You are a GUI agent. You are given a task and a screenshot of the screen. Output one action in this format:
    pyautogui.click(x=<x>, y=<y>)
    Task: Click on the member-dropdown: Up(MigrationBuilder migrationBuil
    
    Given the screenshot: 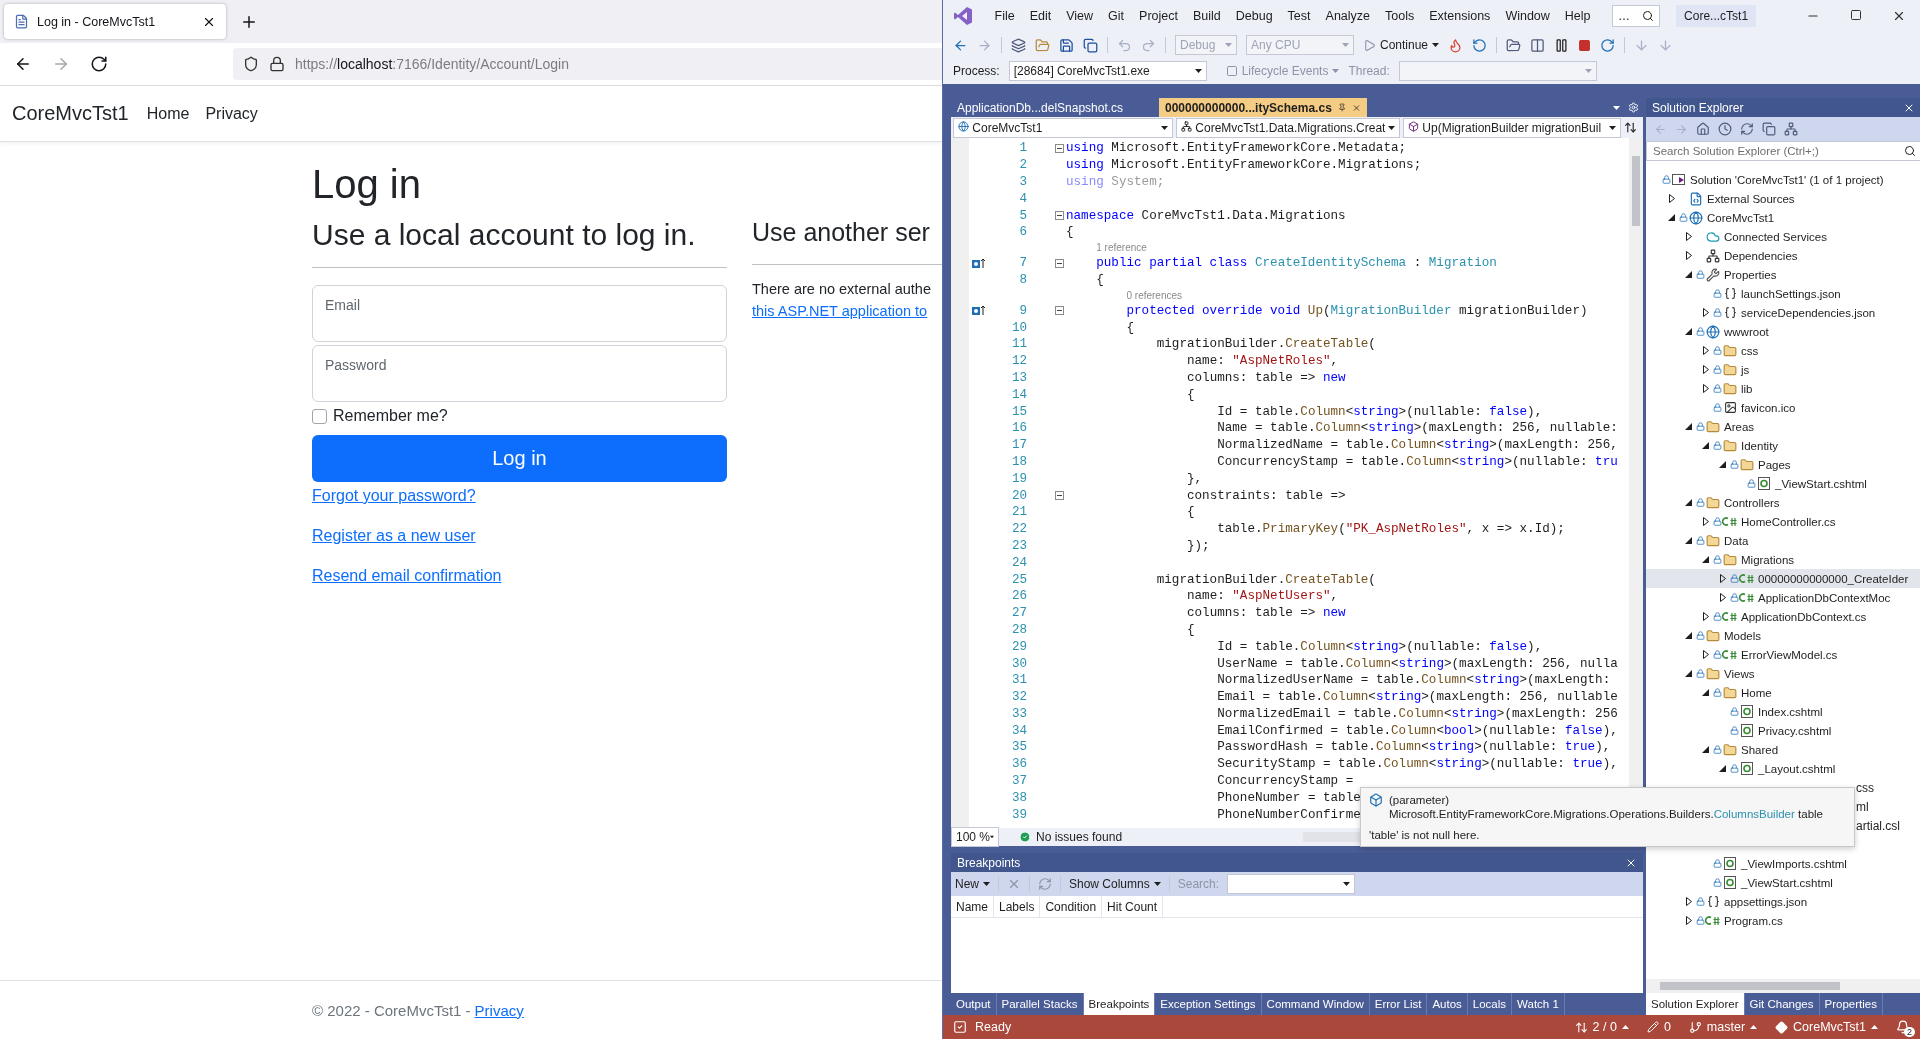 What is the action you would take?
    pyautogui.click(x=1512, y=127)
    